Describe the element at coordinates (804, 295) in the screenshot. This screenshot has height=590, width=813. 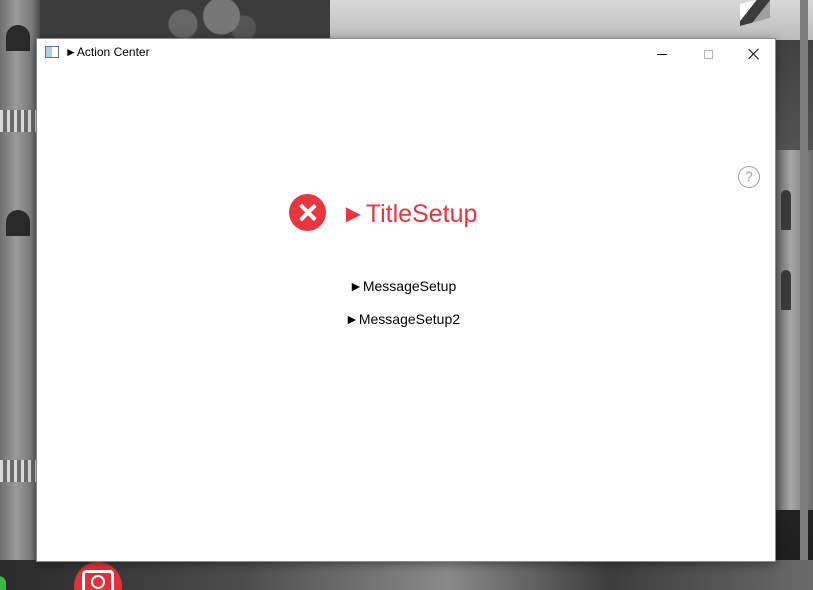
I see `background-pole` at that location.